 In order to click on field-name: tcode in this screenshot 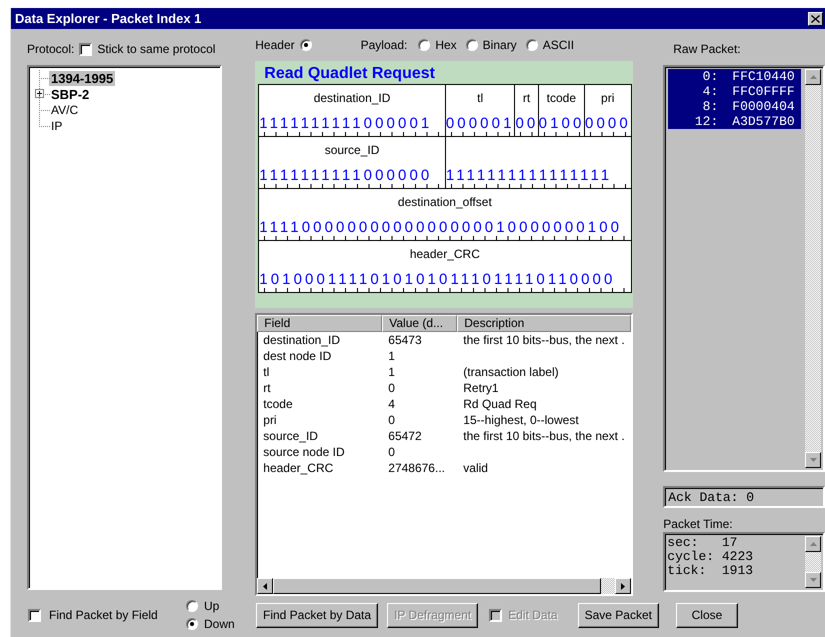, I will do `click(561, 98)`.